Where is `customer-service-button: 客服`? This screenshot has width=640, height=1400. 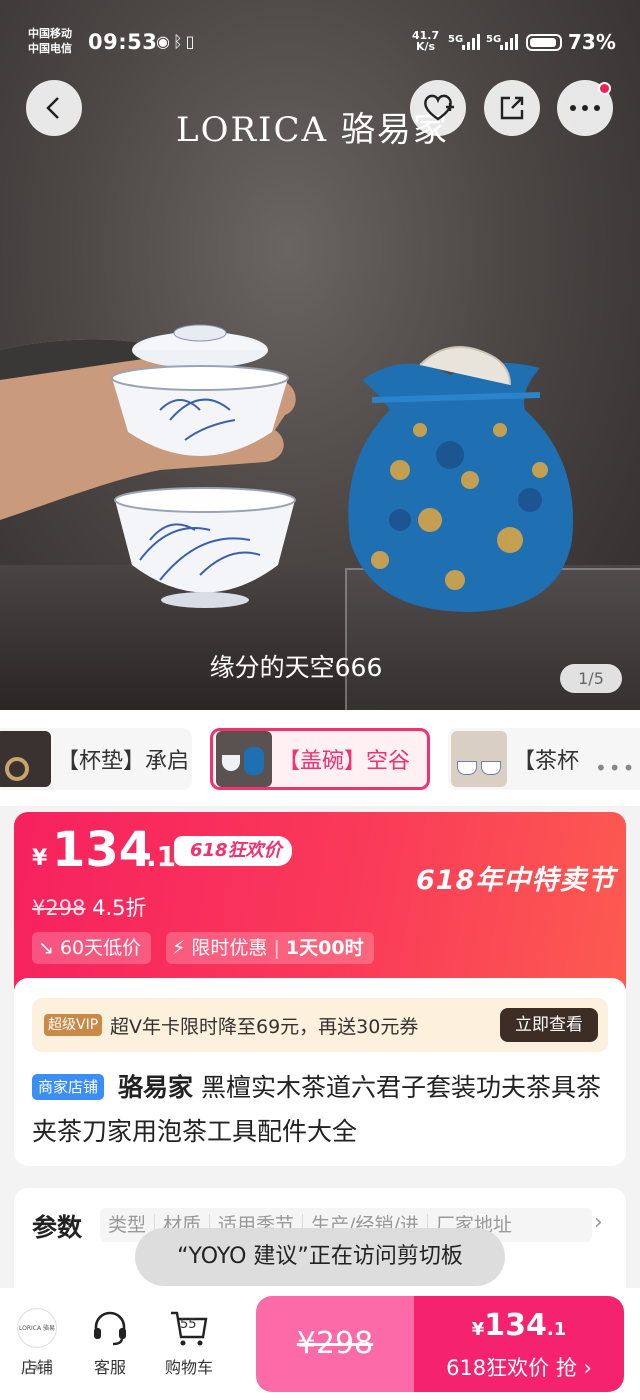
customer-service-button: 客服 is located at coordinates (110, 1343).